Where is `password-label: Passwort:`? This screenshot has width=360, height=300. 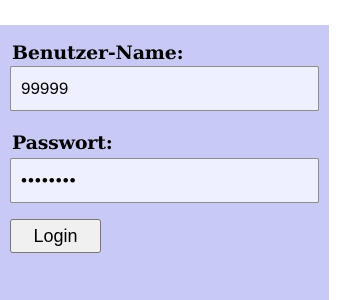
password-label: Passwort: is located at coordinates (62, 143).